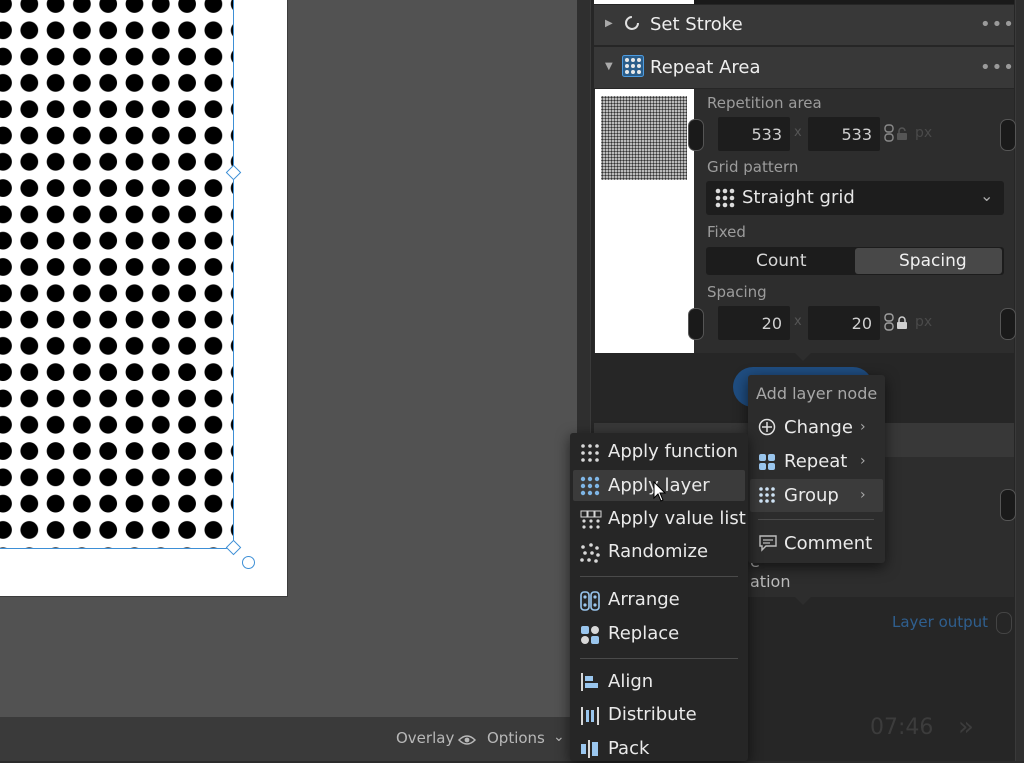 The image size is (1024, 763). I want to click on lock-open-icon, so click(902, 135).